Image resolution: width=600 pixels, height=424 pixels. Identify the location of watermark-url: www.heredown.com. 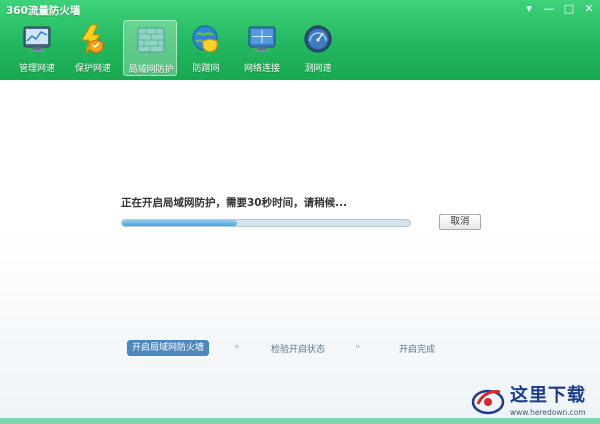
(548, 412).